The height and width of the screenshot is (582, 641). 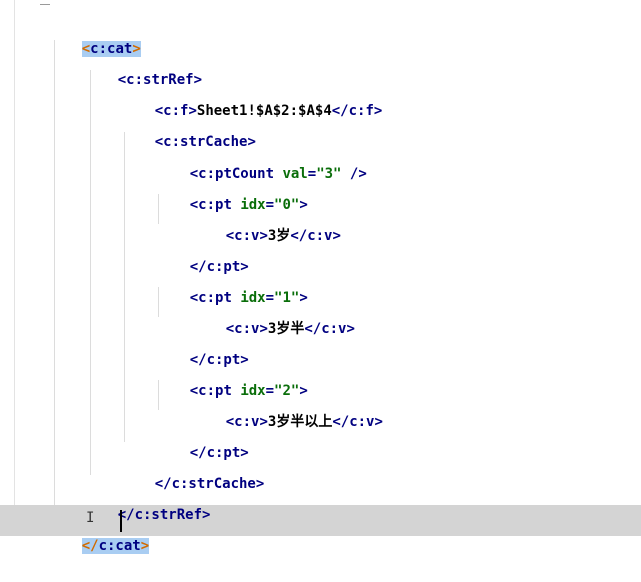 What do you see at coordinates (361, 111) in the screenshot?
I see `tag-name: c:f` at bounding box center [361, 111].